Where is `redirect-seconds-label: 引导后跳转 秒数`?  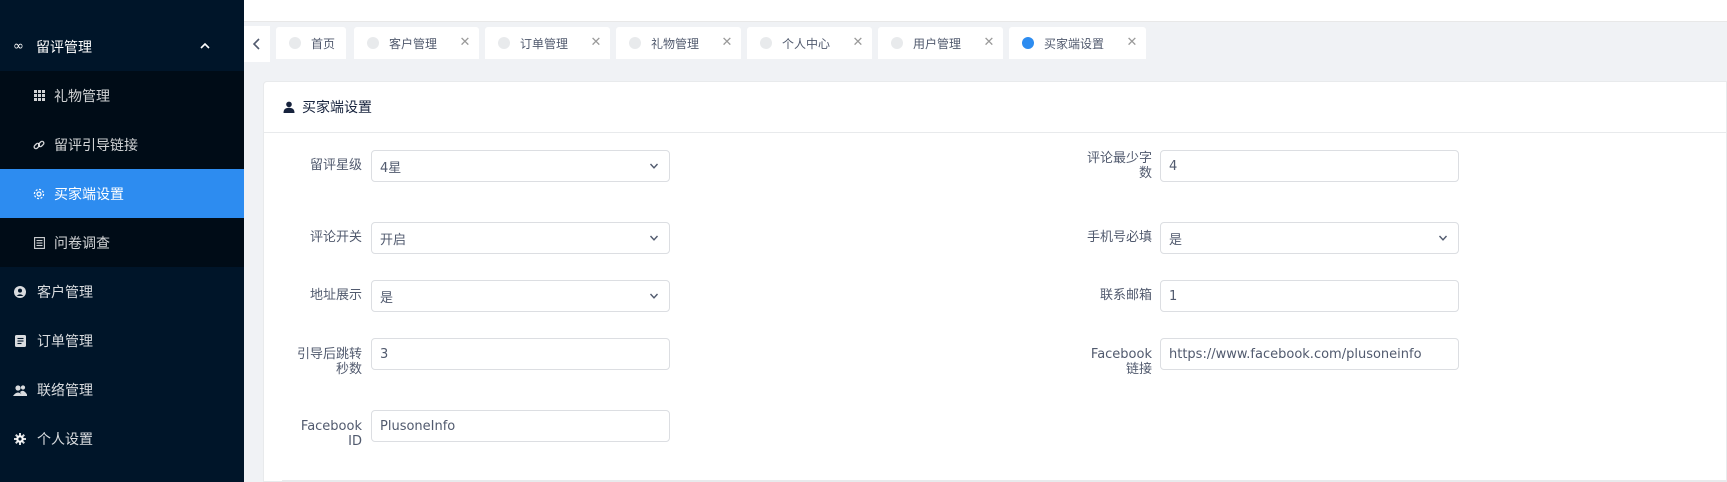
redirect-seconds-label: 引导后跳转 秒数 is located at coordinates (322, 362).